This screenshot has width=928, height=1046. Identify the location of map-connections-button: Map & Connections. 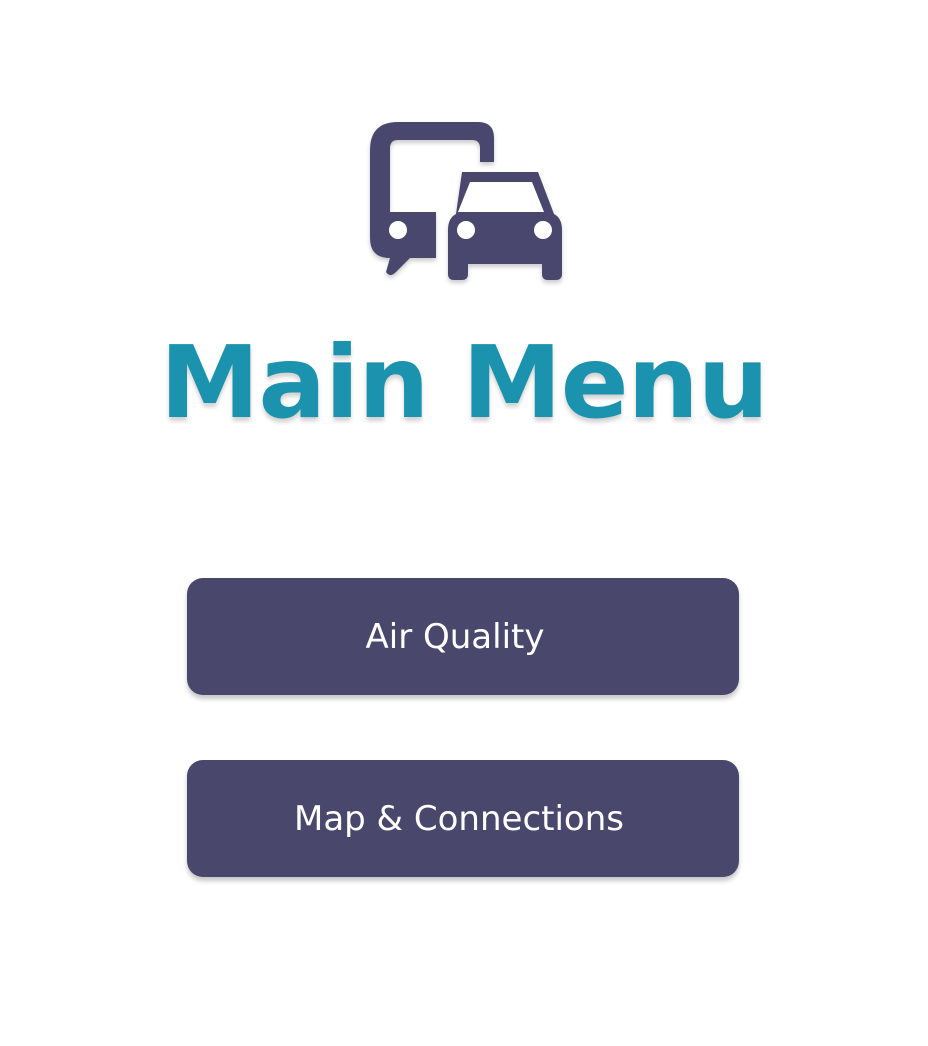
(463, 818).